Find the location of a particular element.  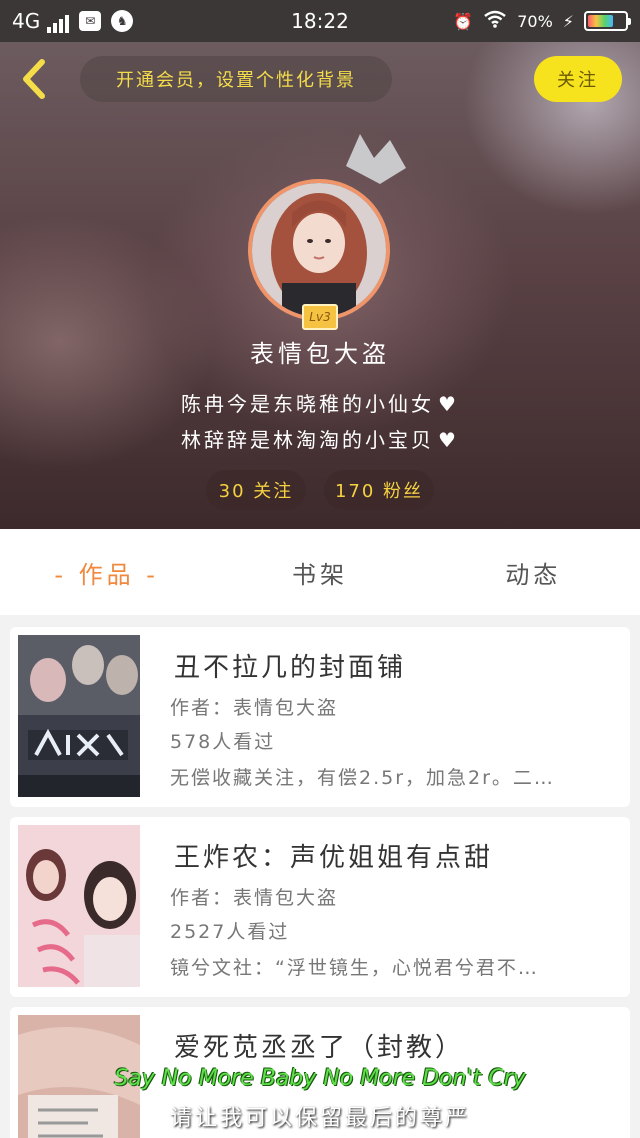

signal-indicator: 4G is located at coordinates (41, 21).